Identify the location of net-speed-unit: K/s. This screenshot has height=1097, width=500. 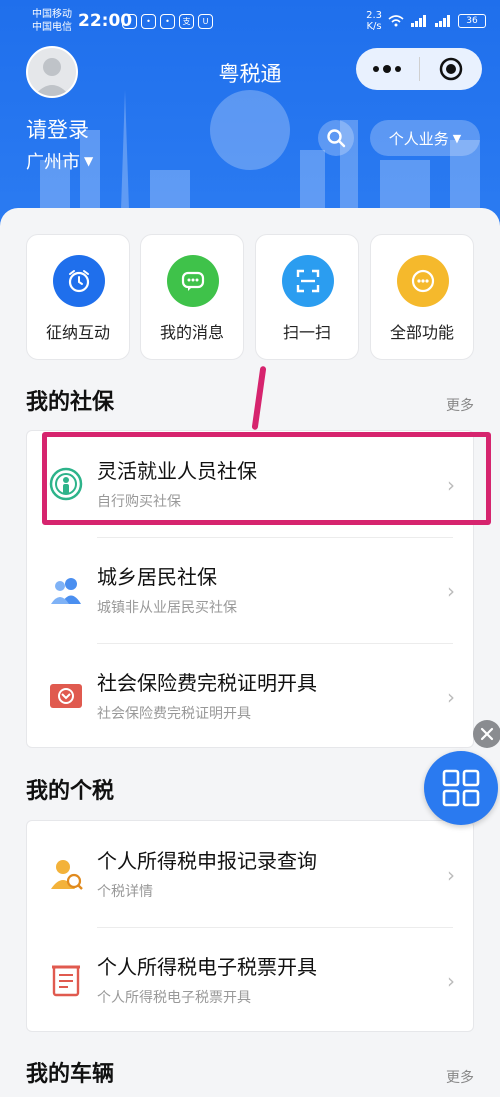
(374, 26).